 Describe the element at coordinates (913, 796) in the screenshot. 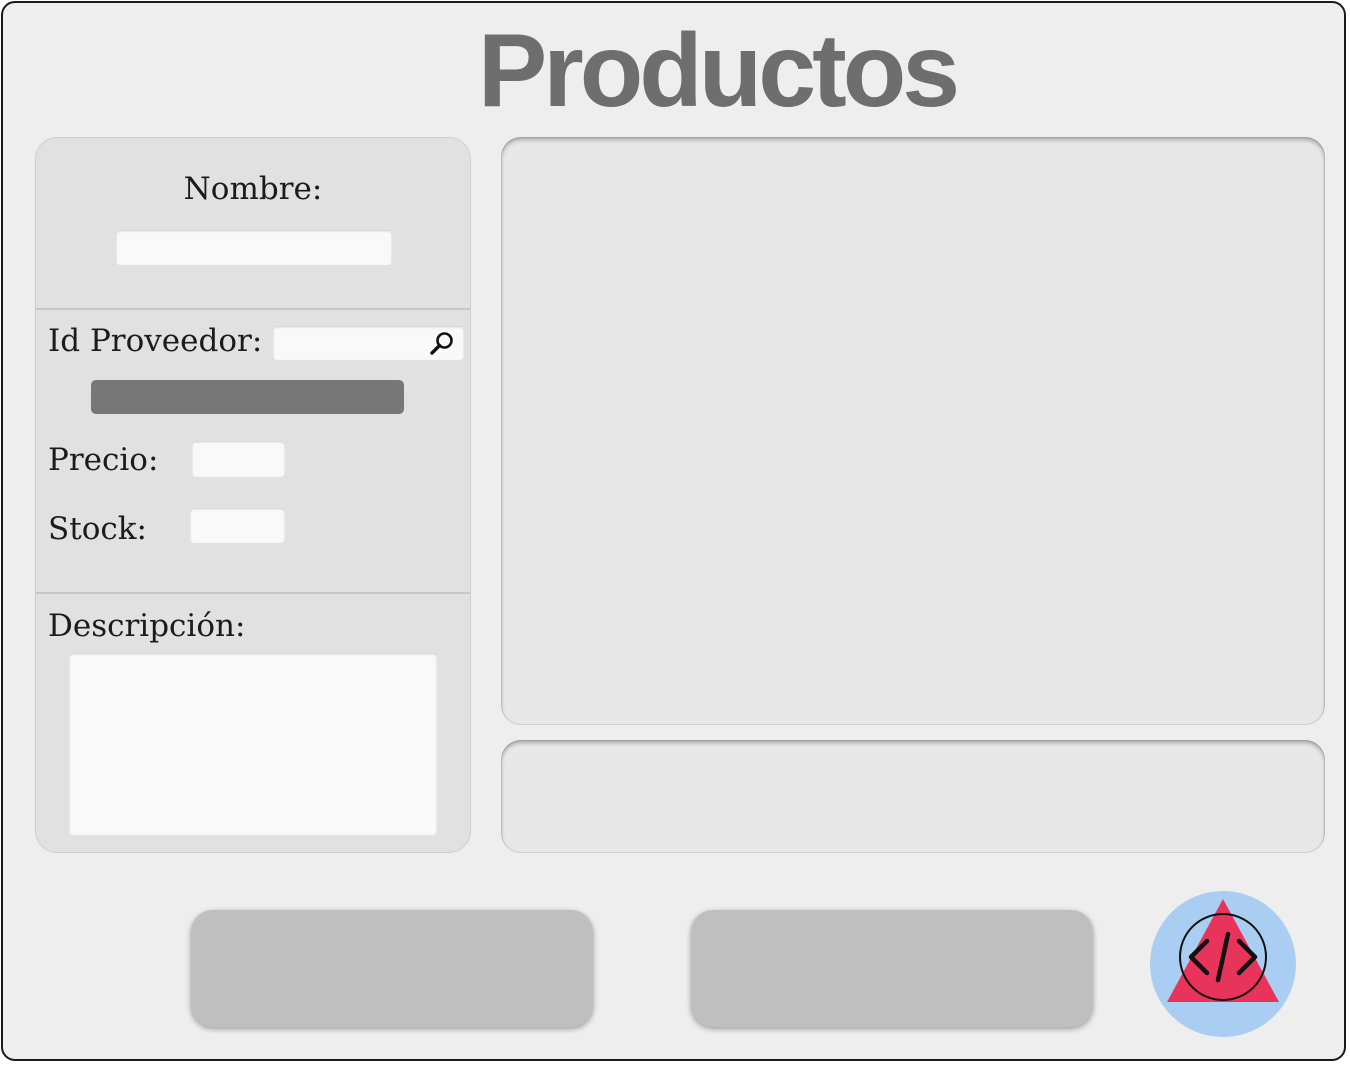

I see `details-panel` at that location.